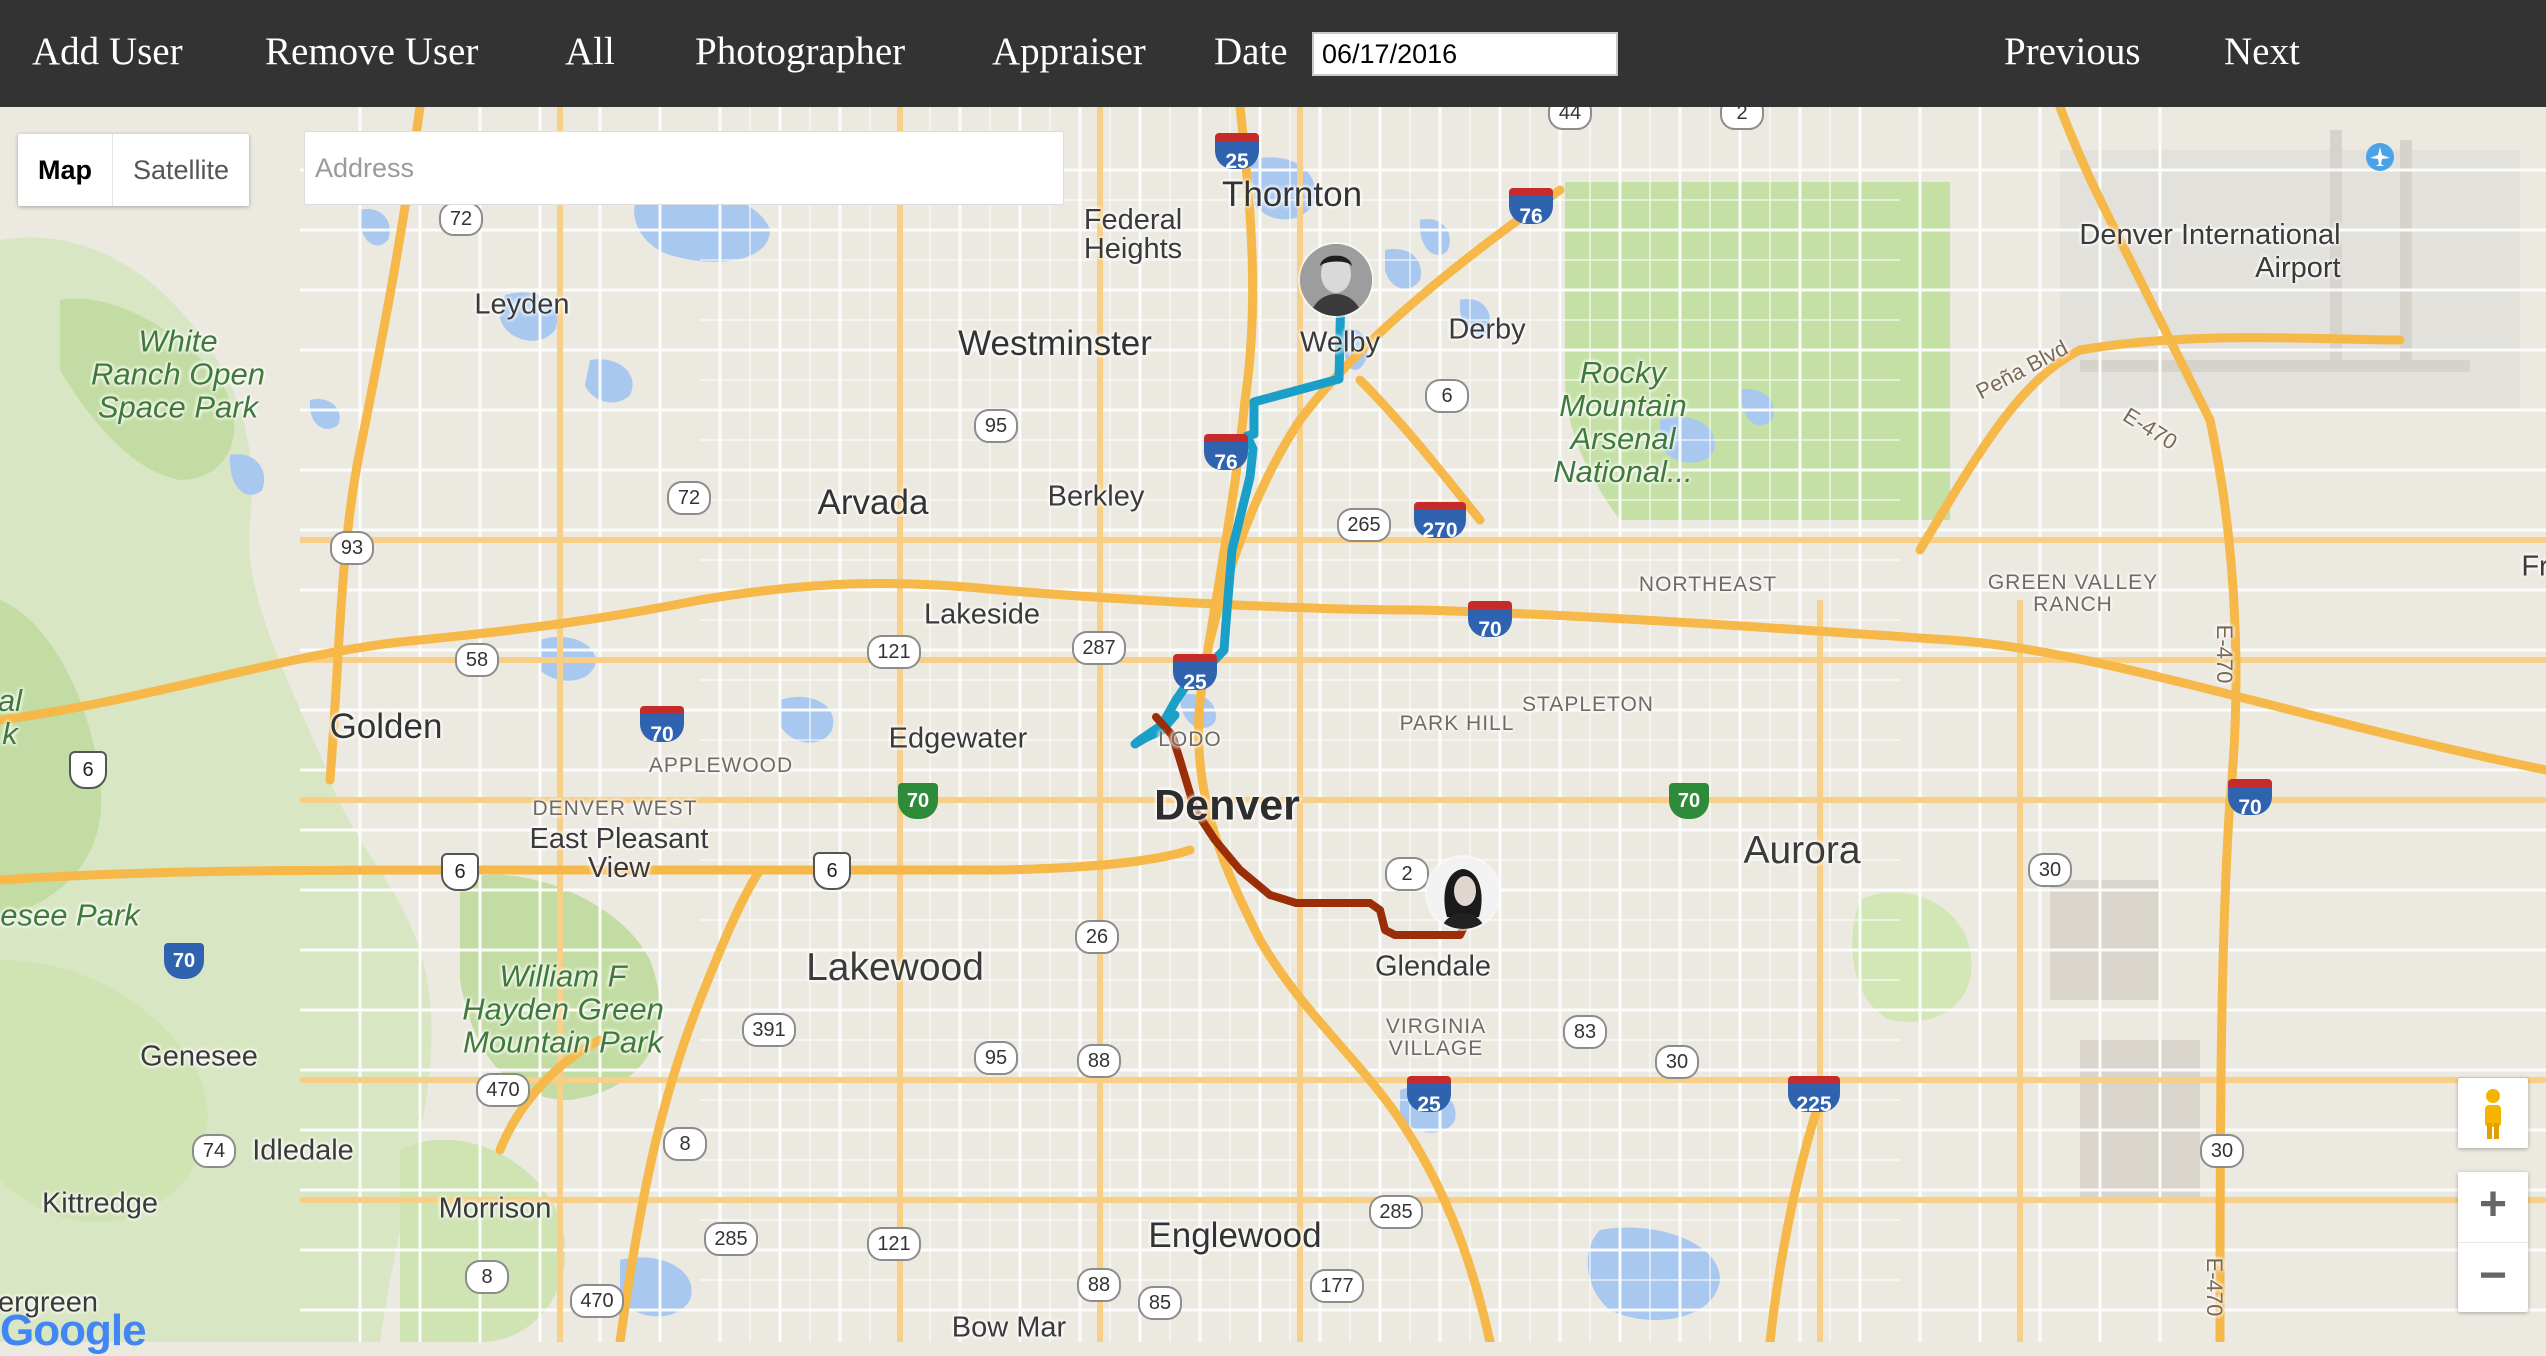 The height and width of the screenshot is (1356, 2546). Describe the element at coordinates (800, 52) in the screenshot. I see `filter-photographer-button: Photographer` at that location.